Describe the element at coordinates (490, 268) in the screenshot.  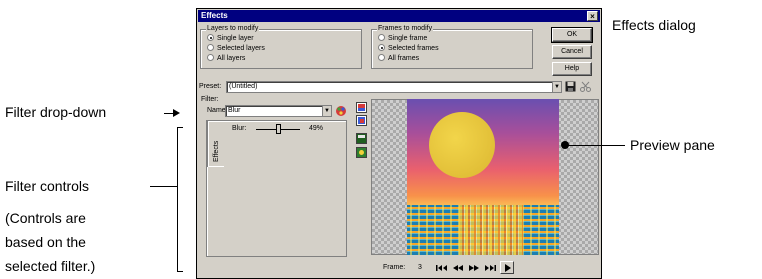
I see `last-frame-icon` at that location.